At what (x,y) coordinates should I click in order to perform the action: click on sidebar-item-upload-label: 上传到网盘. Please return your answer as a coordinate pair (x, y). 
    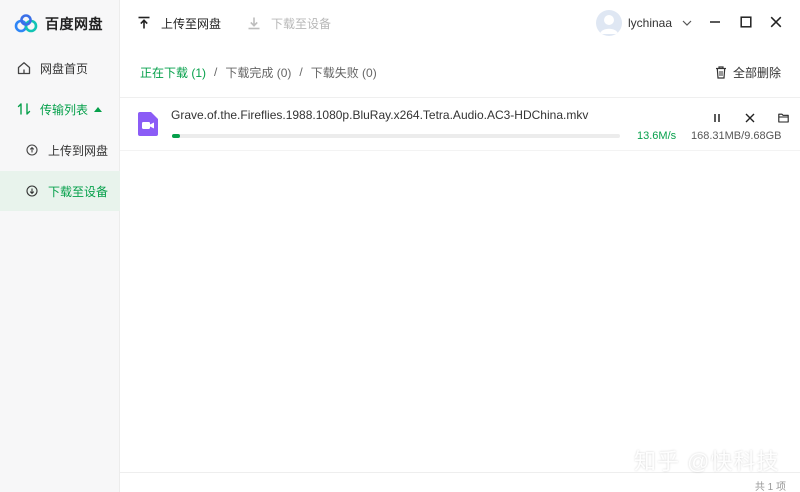
    Looking at the image, I should click on (78, 150).